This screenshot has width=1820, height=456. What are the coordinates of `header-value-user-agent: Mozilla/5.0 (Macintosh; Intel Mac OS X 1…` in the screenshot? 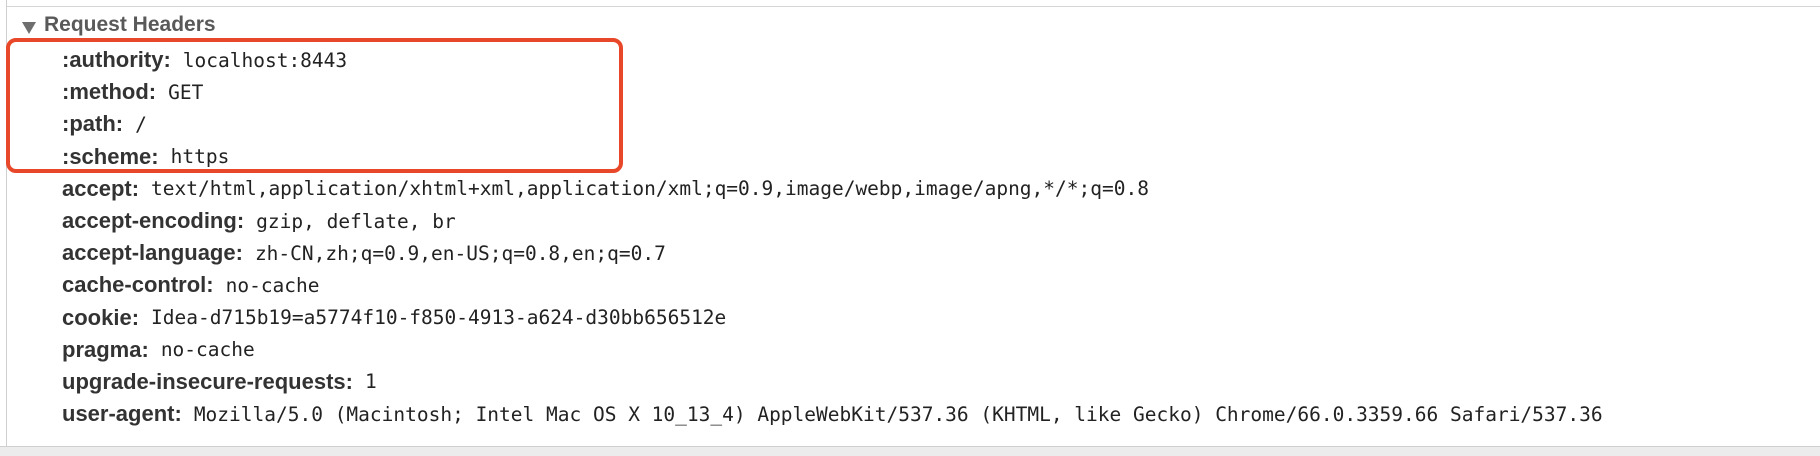 It's located at (898, 414).